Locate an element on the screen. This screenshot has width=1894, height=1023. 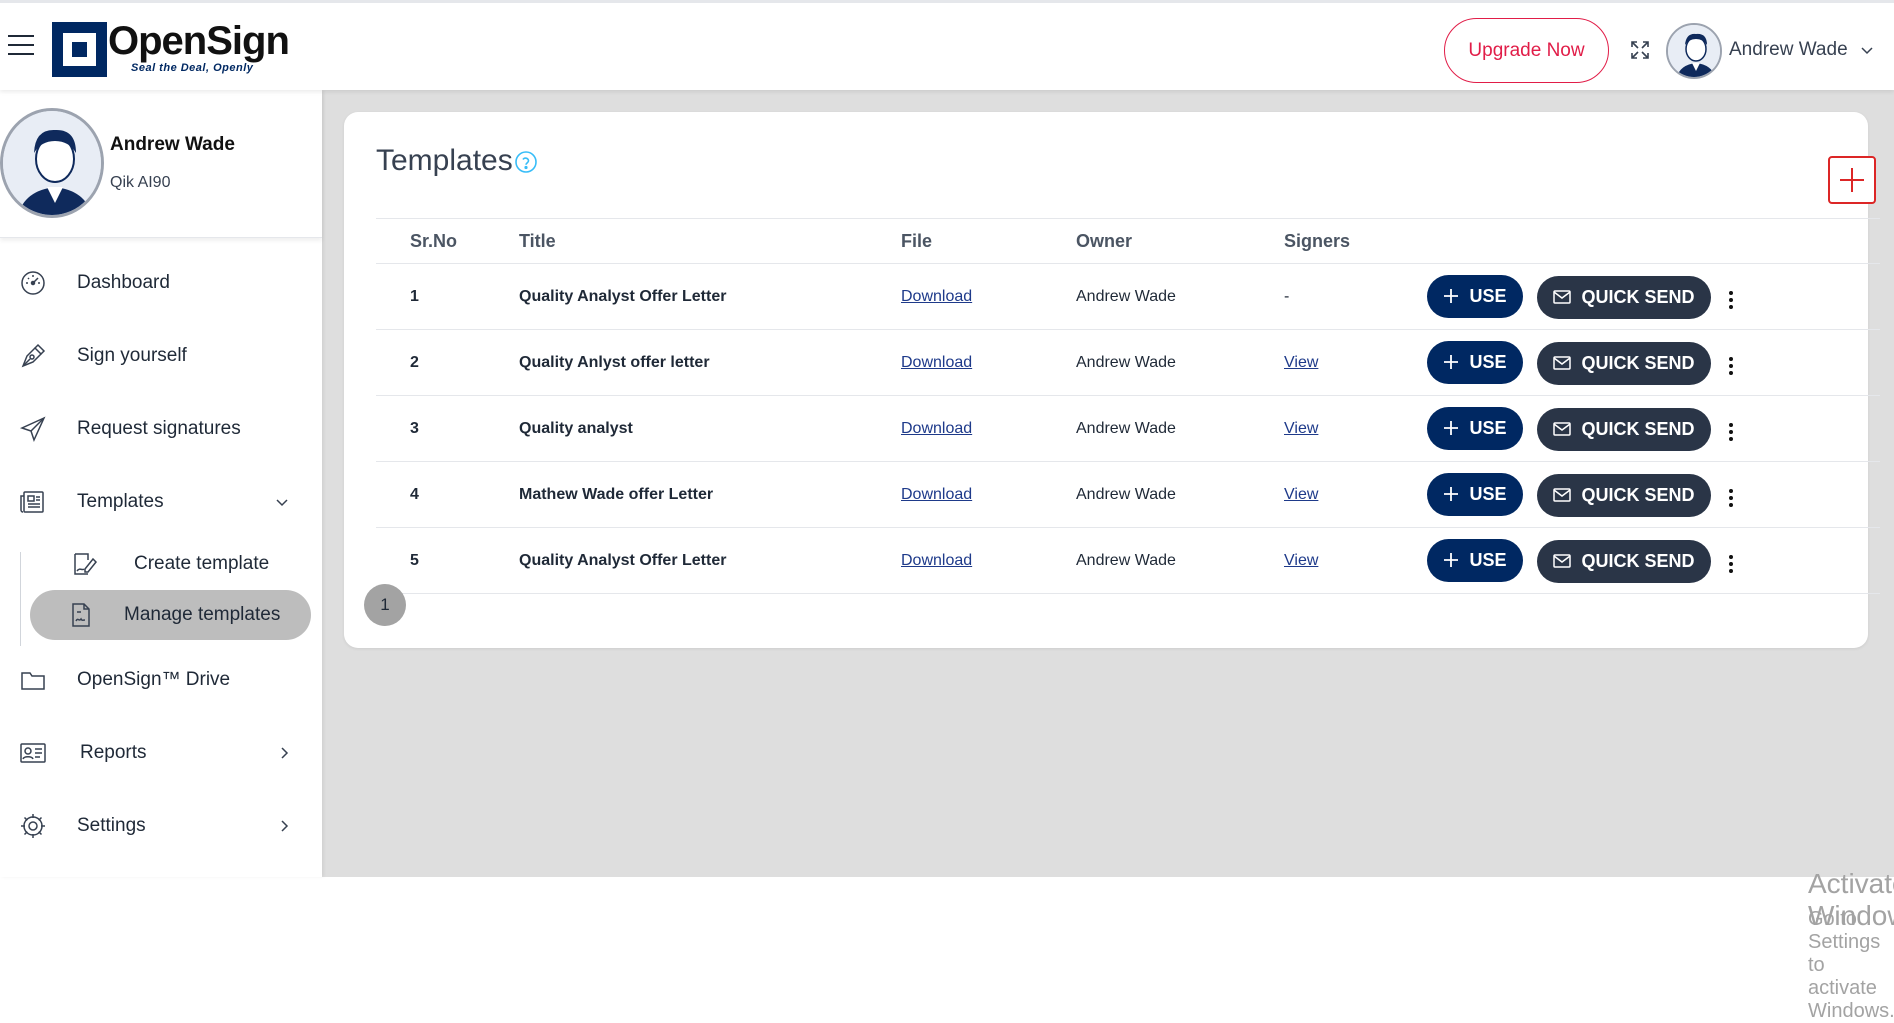
row-title: Quality analyst is located at coordinates (710, 428).